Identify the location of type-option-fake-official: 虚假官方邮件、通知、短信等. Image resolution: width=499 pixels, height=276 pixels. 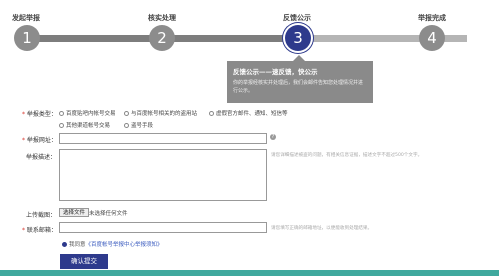
(248, 113).